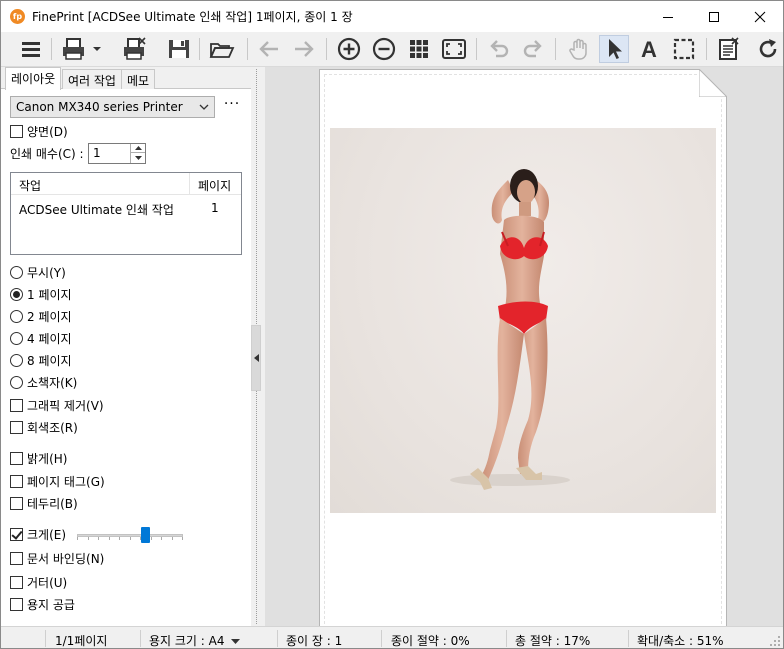 This screenshot has width=784, height=649. What do you see at coordinates (138, 157) in the screenshot?
I see `spin-down-button` at bounding box center [138, 157].